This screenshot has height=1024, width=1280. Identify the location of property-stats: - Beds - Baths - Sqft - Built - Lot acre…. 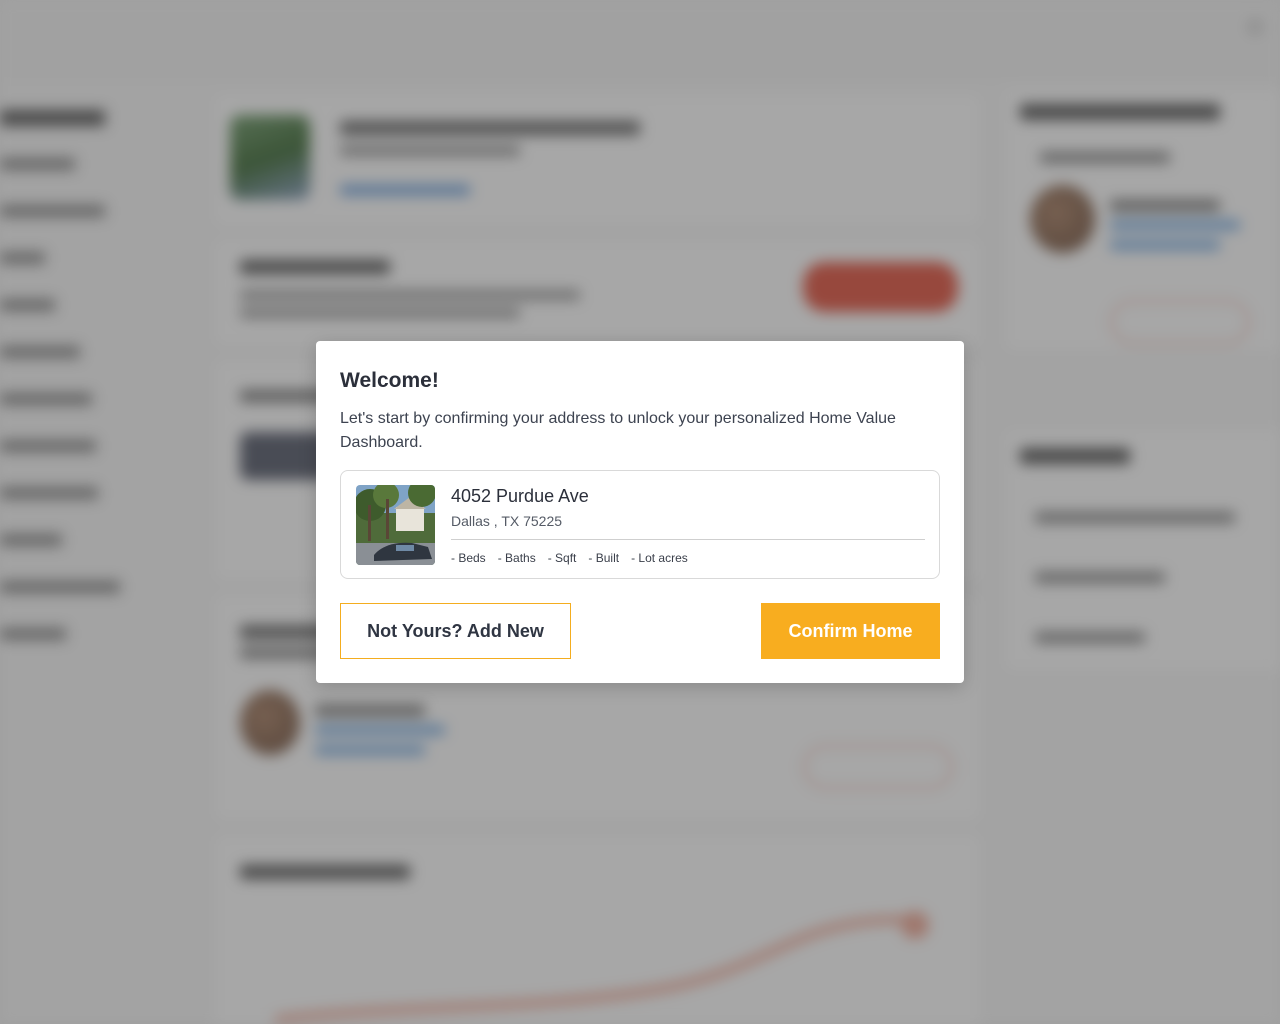
(575, 558).